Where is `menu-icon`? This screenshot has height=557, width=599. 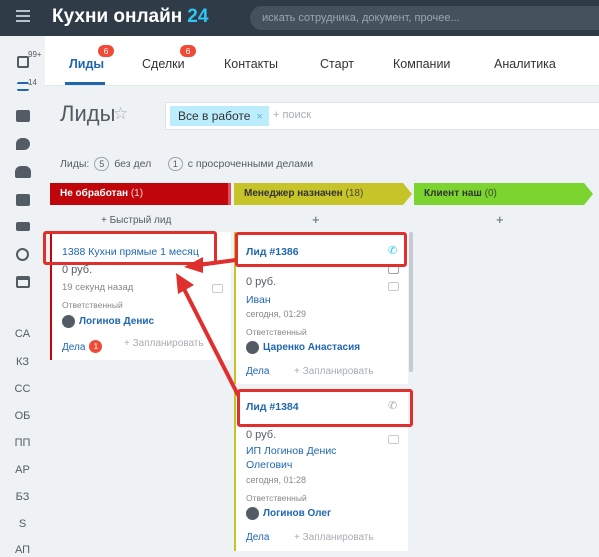
menu-icon is located at coordinates (23, 16).